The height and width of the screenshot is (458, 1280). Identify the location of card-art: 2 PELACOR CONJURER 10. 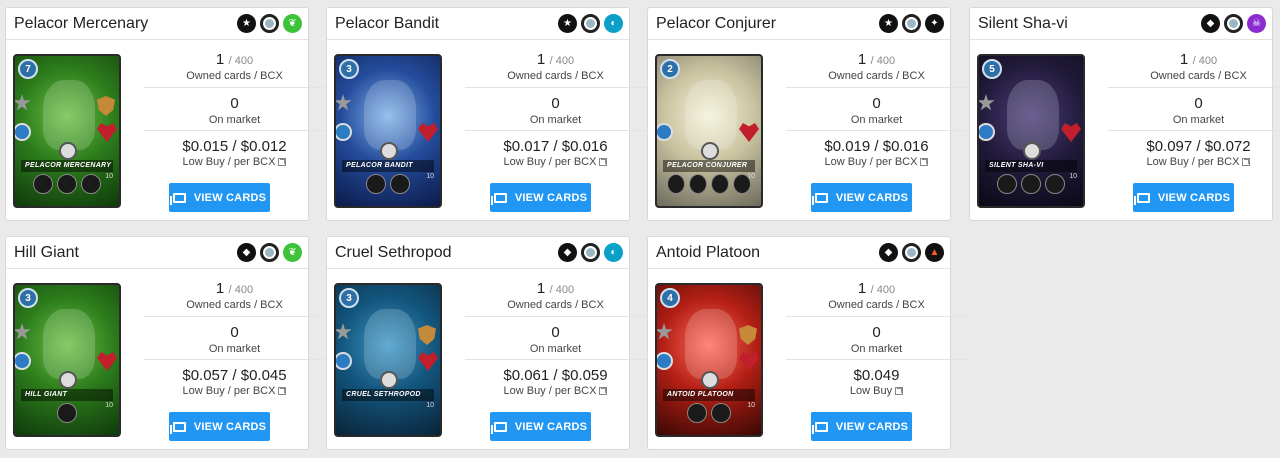
(709, 131).